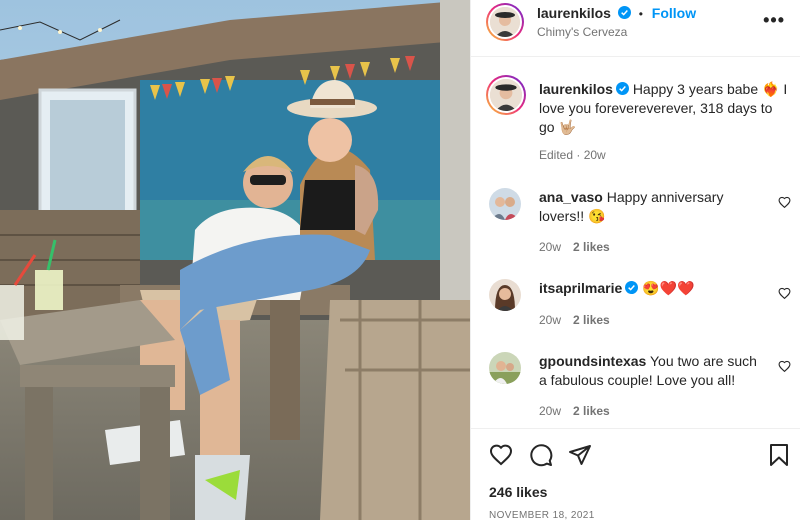 The width and height of the screenshot is (800, 520). Describe the element at coordinates (779, 455) in the screenshot. I see `bookmark-icon` at that location.